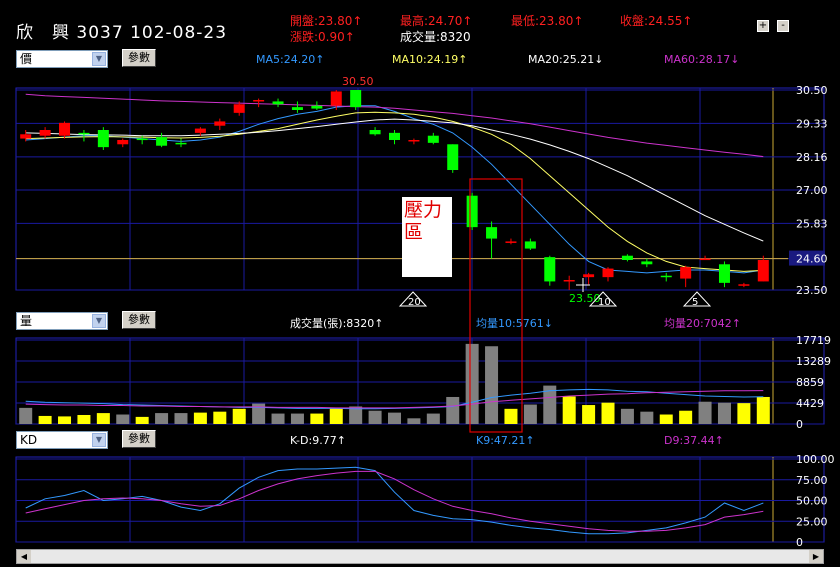  What do you see at coordinates (812, 259) in the screenshot?
I see `price-axis-tick: 24.60` at bounding box center [812, 259].